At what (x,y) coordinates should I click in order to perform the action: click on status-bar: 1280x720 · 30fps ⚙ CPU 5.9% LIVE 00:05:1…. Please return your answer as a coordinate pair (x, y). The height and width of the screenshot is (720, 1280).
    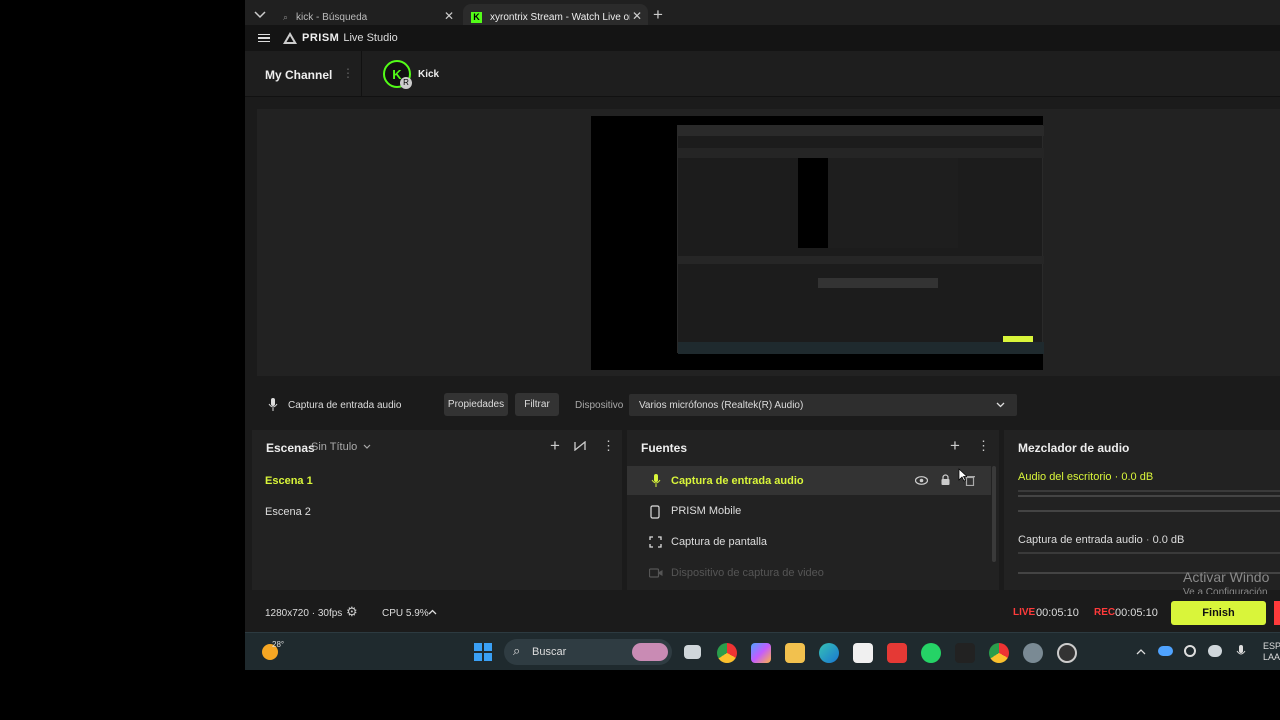
    Looking at the image, I should click on (762, 613).